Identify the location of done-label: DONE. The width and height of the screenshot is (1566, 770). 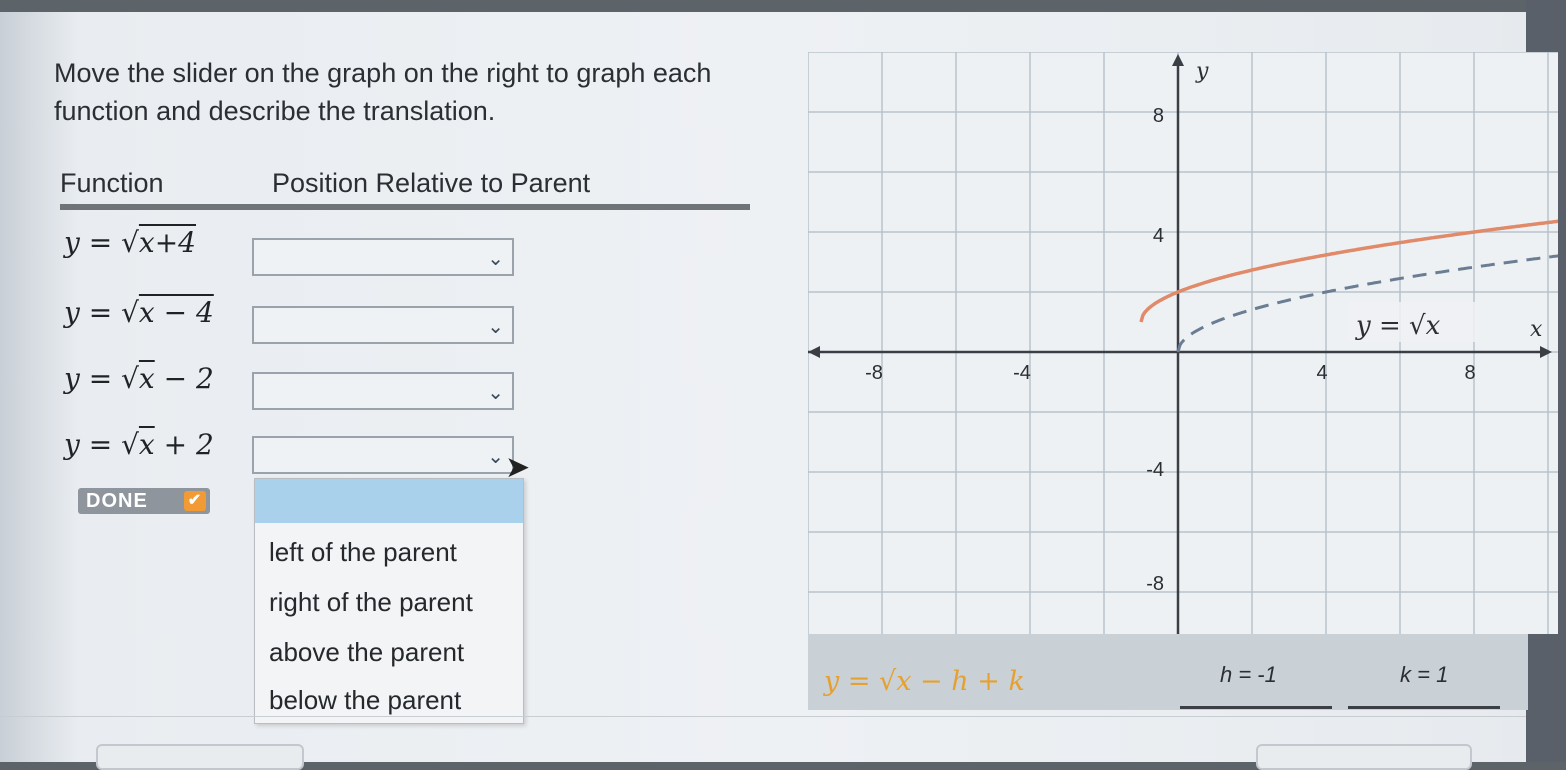
(117, 501).